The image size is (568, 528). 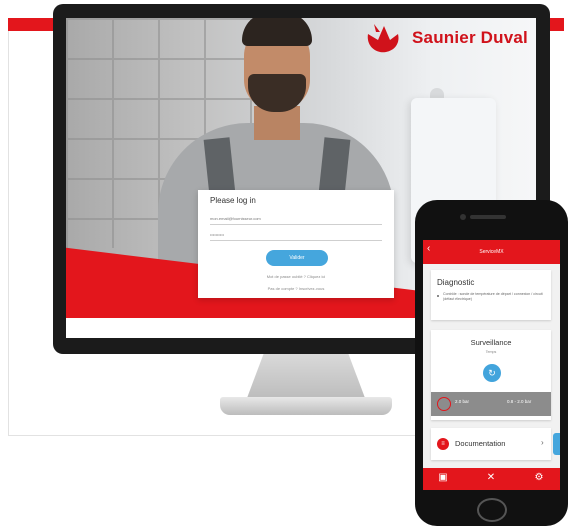 I want to click on refresh-icon: ↻, so click(x=492, y=373).